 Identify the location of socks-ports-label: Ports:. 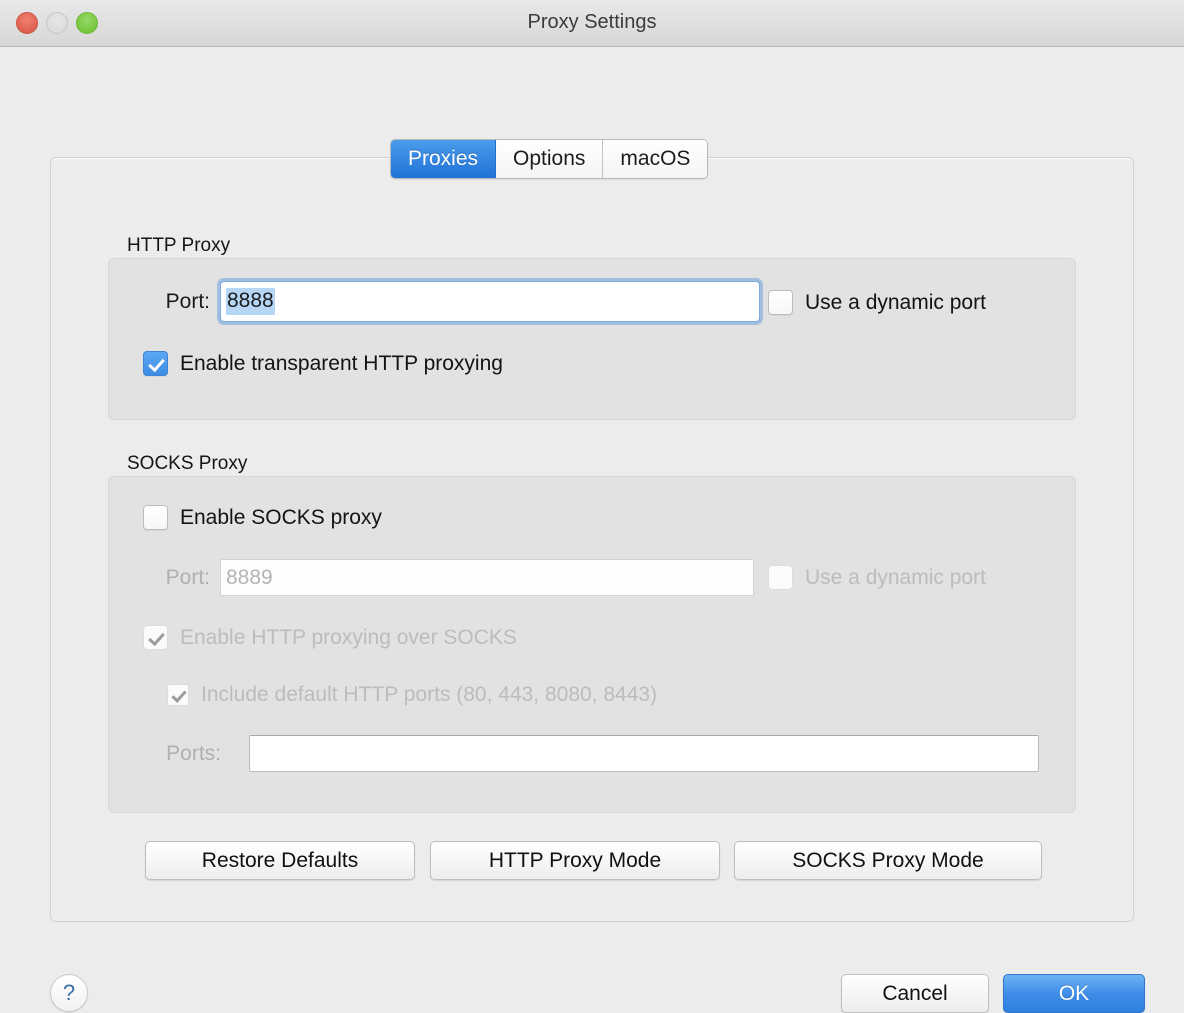
(193, 753).